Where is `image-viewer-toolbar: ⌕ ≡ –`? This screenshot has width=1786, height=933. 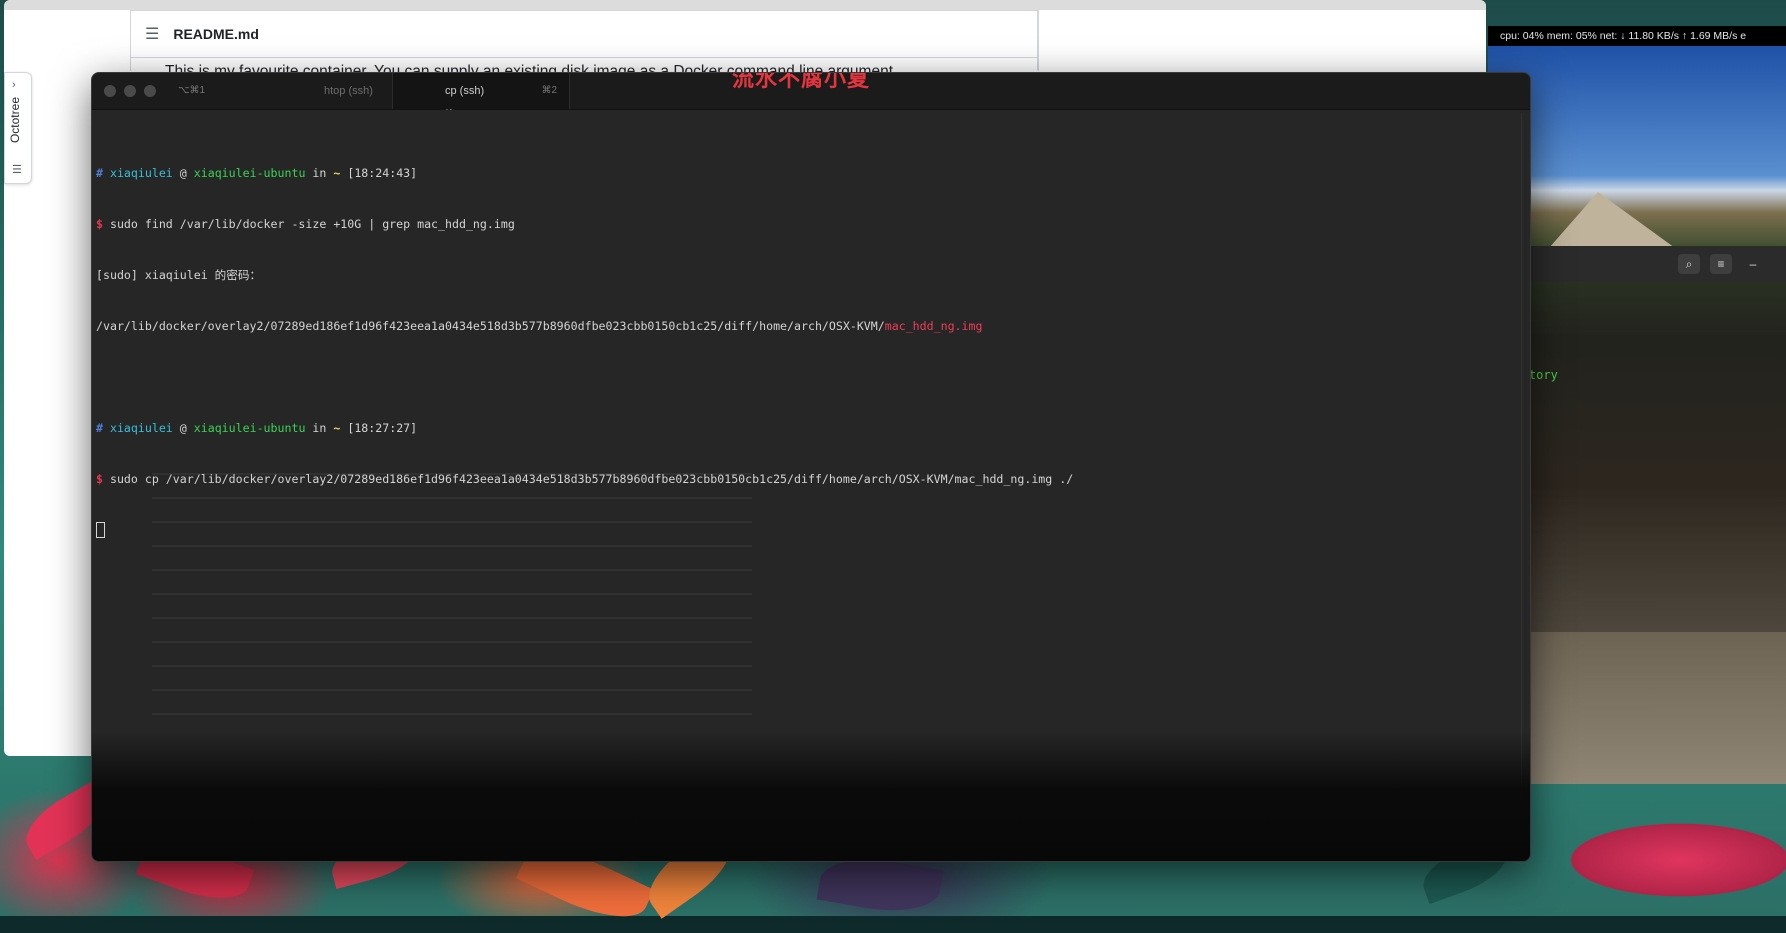 image-viewer-toolbar: ⌕ ≡ – is located at coordinates (1637, 264).